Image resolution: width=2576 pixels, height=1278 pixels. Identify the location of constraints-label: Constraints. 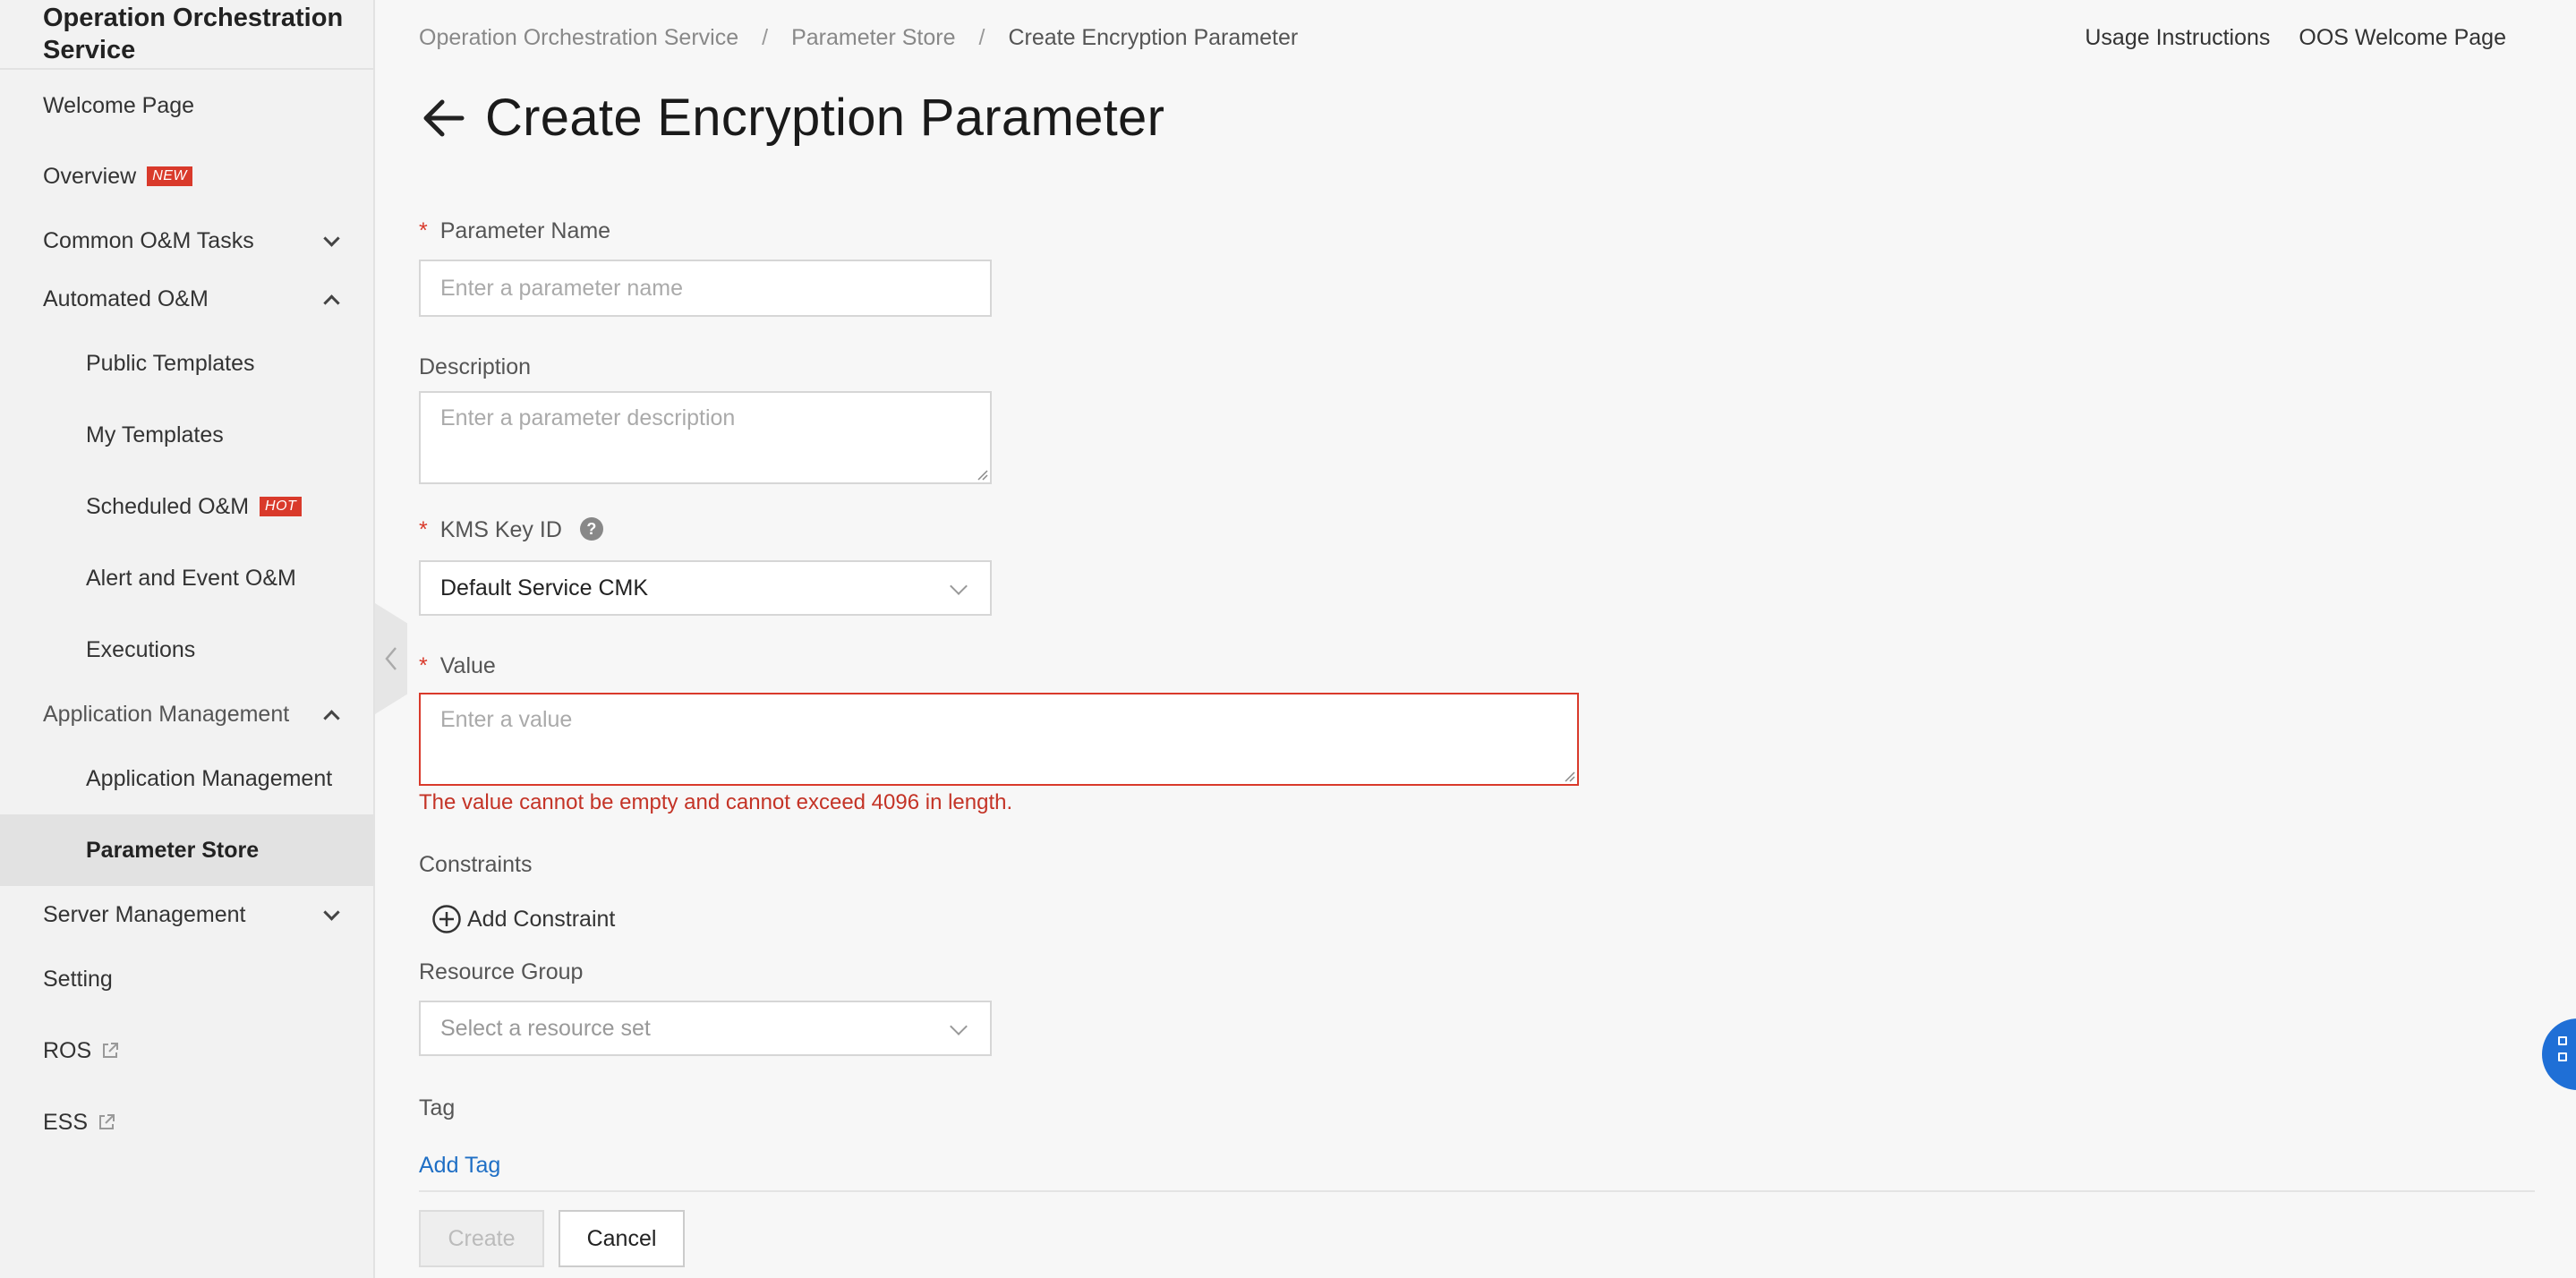
(476, 864).